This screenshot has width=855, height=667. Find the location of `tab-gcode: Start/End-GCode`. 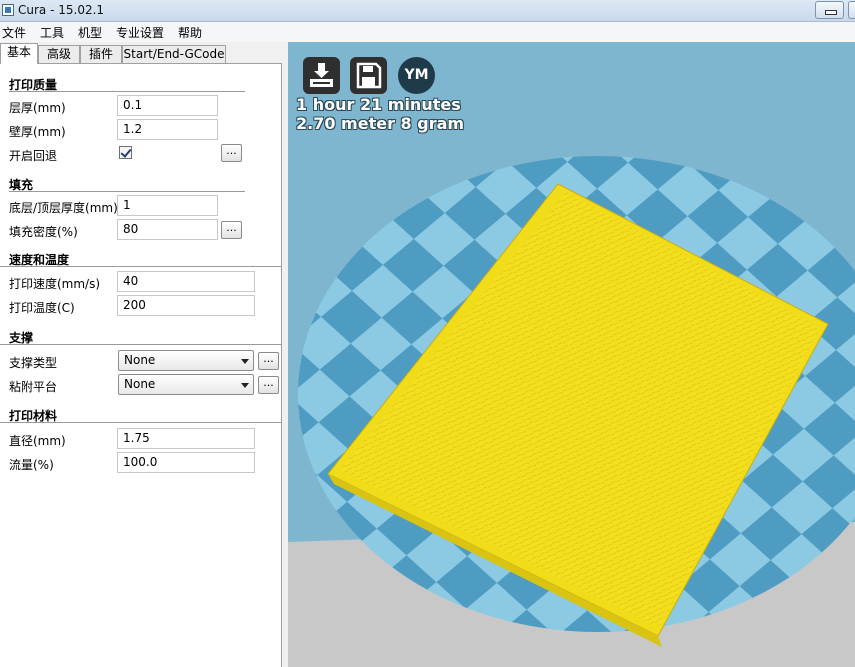

tab-gcode: Start/End-GCode is located at coordinates (174, 54).